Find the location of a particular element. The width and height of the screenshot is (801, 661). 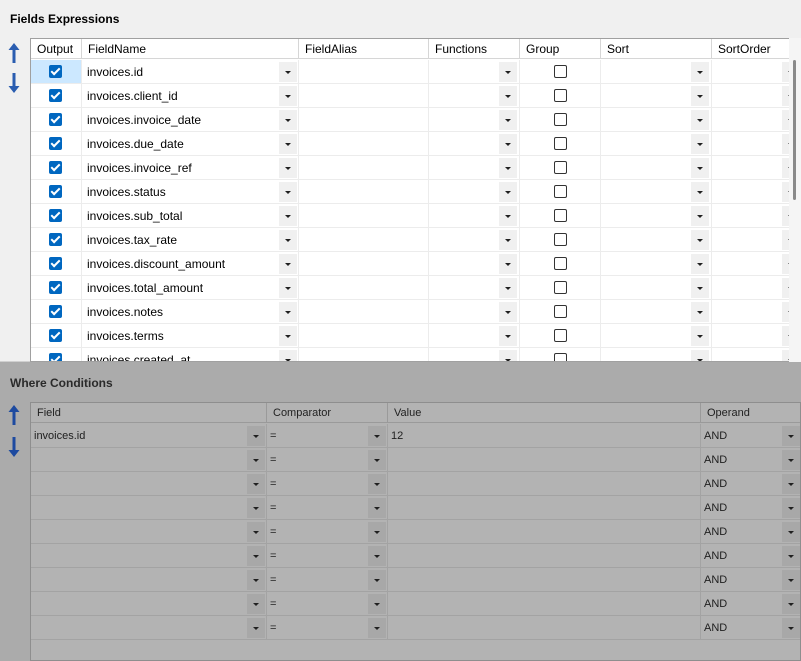

col-header-sort: Sort is located at coordinates (656, 49).